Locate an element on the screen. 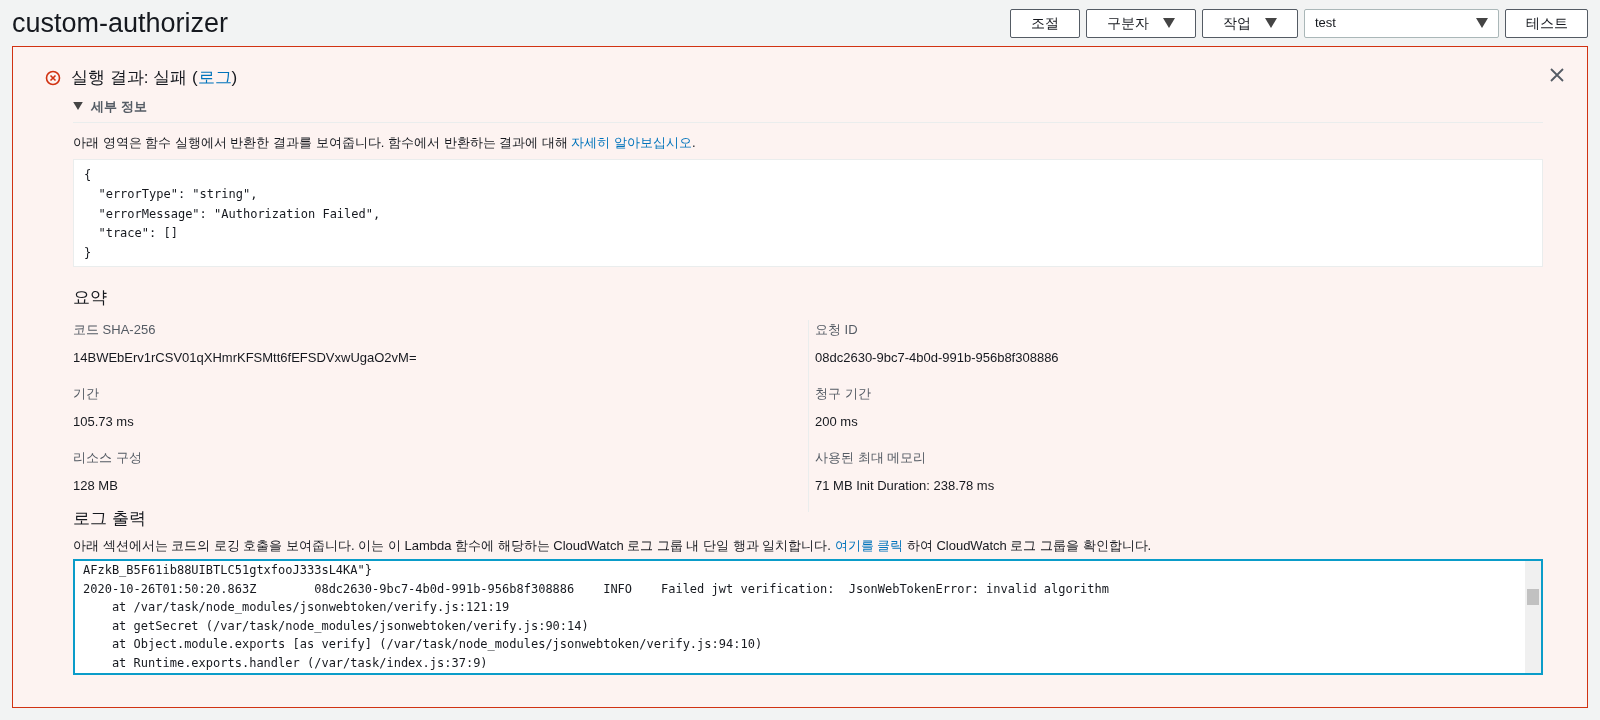  summary-heading: 요약 is located at coordinates (90, 297).